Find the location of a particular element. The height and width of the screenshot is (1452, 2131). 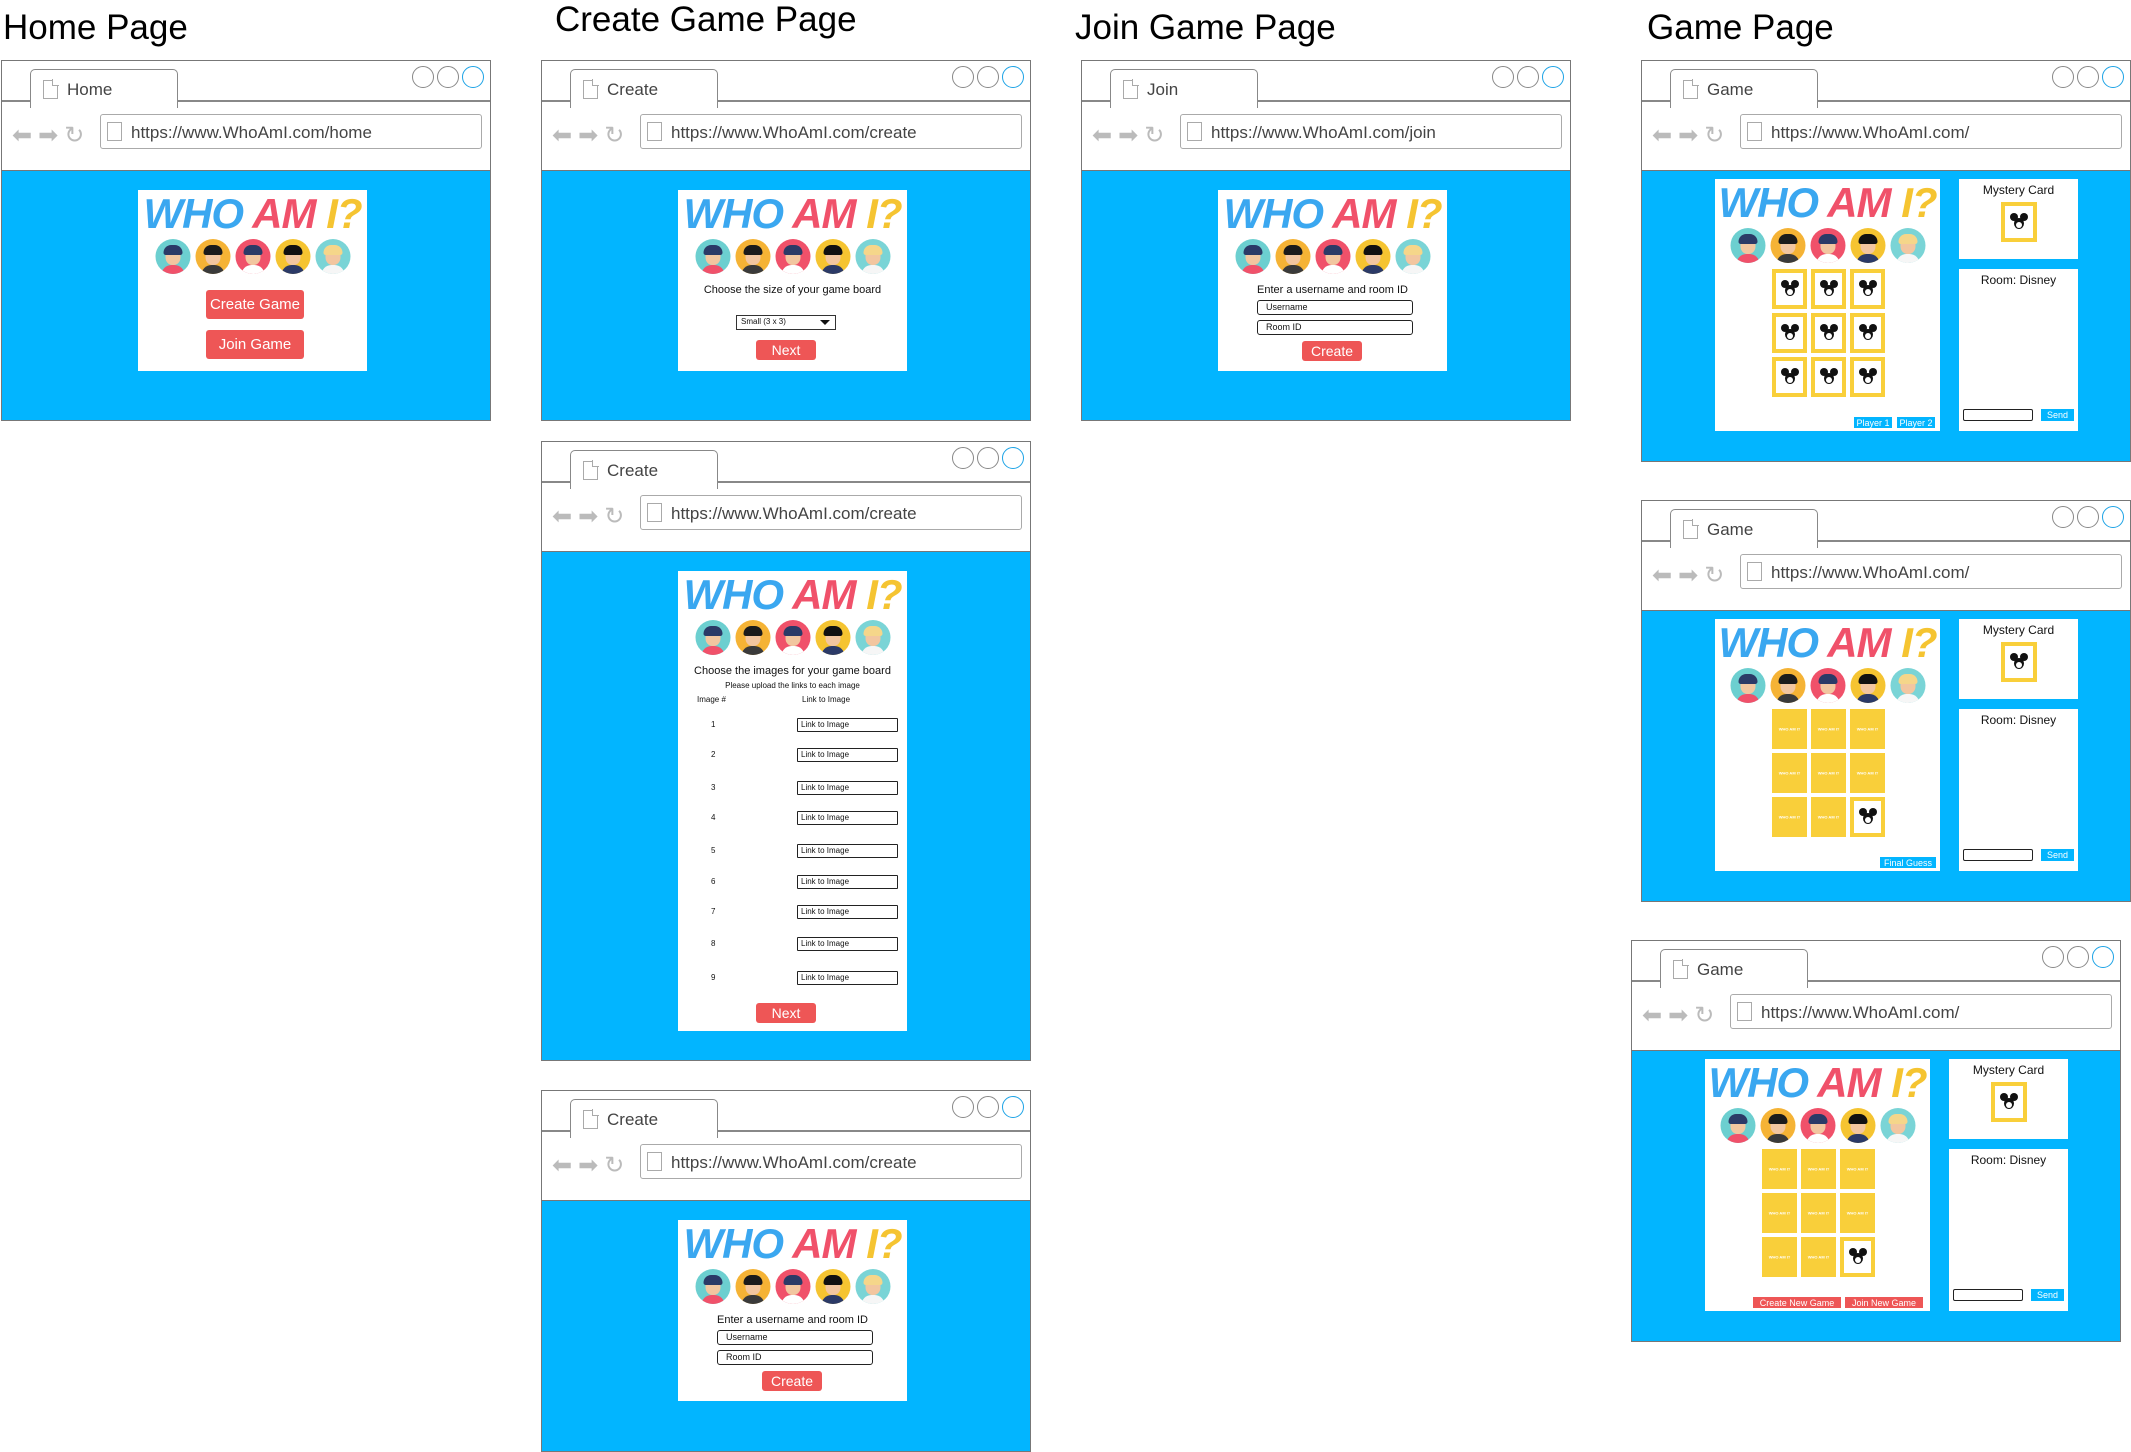

final-guess-button: Final Guess is located at coordinates (1908, 862).